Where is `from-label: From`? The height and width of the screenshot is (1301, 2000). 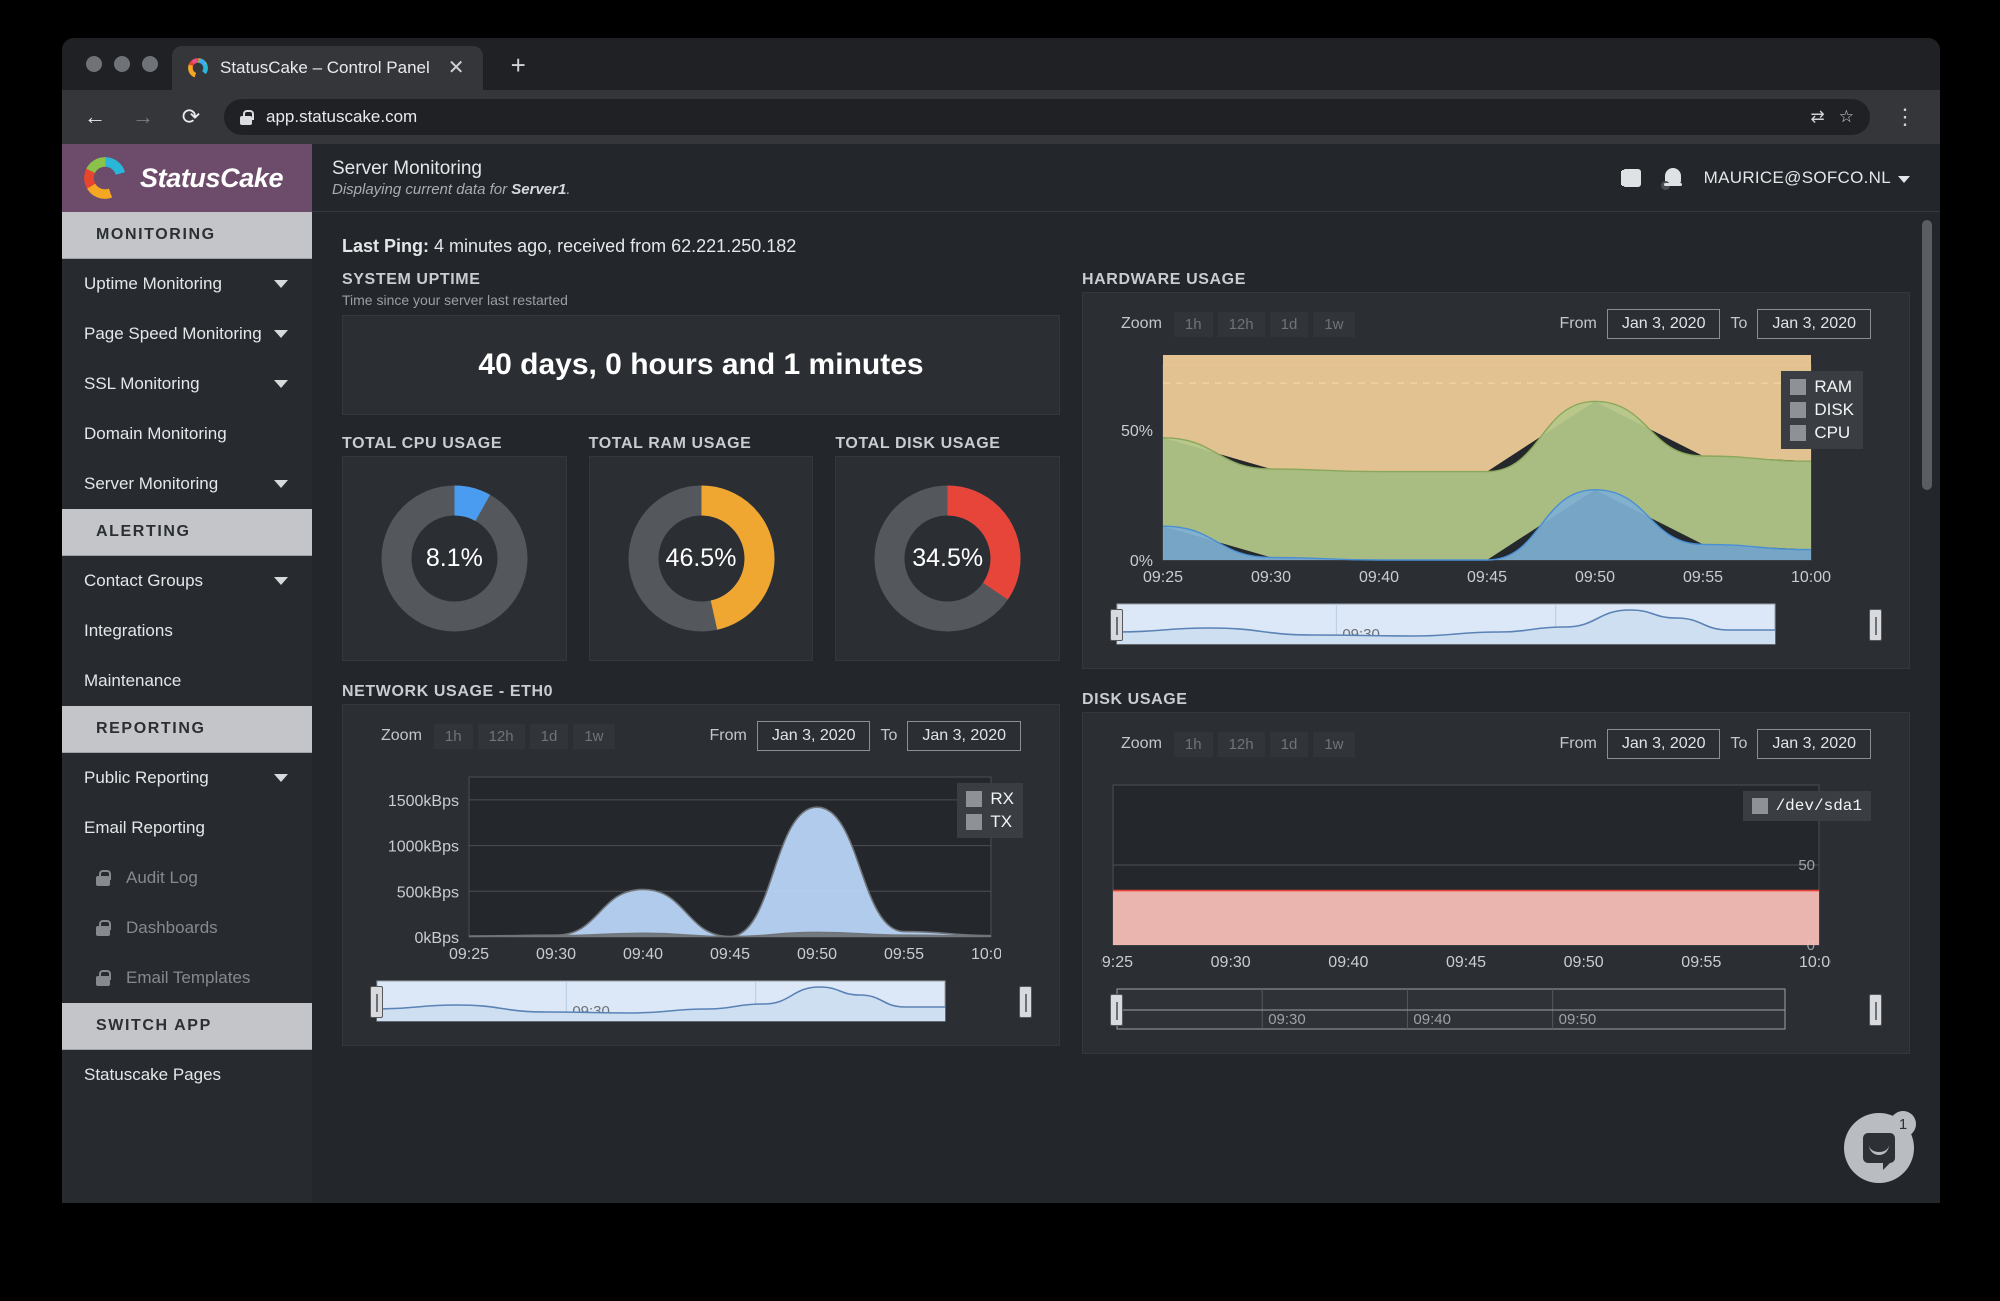 from-label: From is located at coordinates (728, 735).